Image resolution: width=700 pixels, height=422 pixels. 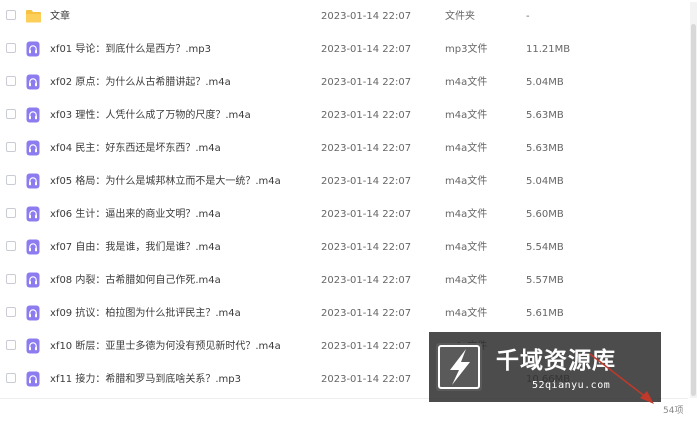 I want to click on file-type: mp3文件, so click(x=466, y=49).